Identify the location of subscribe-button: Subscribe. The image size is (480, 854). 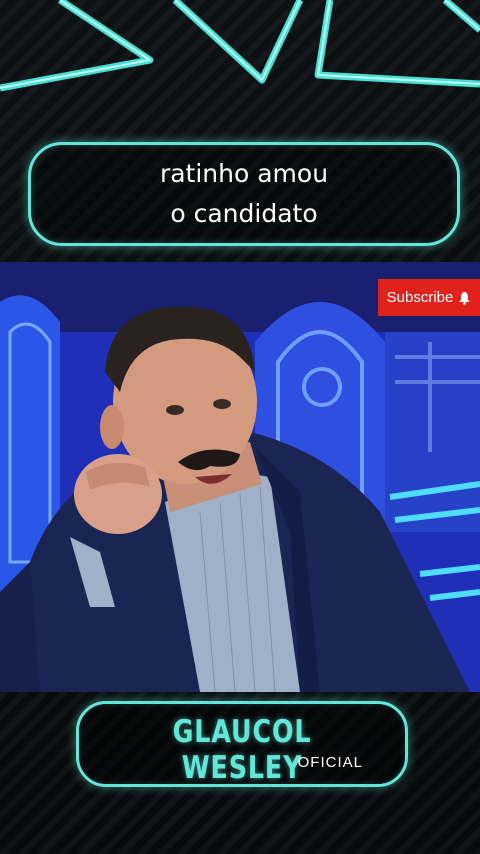
(429, 297).